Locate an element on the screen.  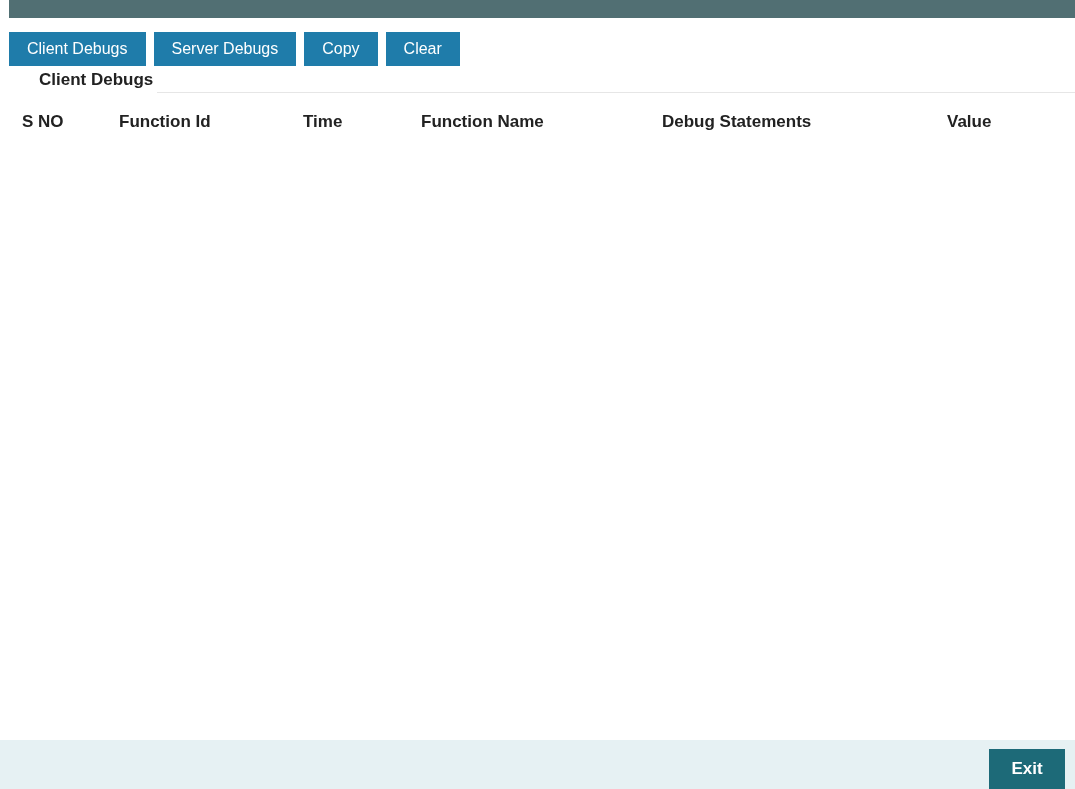
column-header: Time is located at coordinates (323, 122).